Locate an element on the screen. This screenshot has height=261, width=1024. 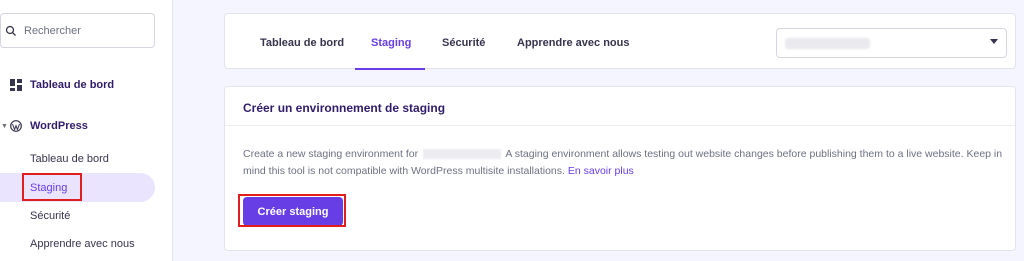
wordpress-icon is located at coordinates (16, 126).